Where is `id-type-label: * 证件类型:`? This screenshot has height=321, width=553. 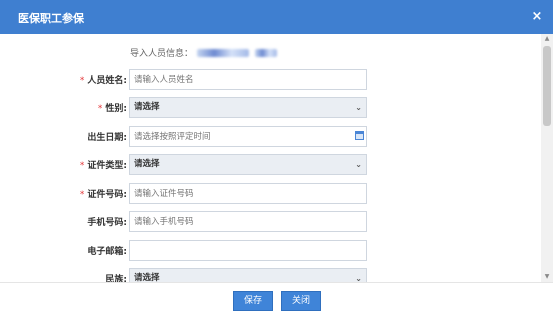 id-type-label: * 证件类型: is located at coordinates (103, 166).